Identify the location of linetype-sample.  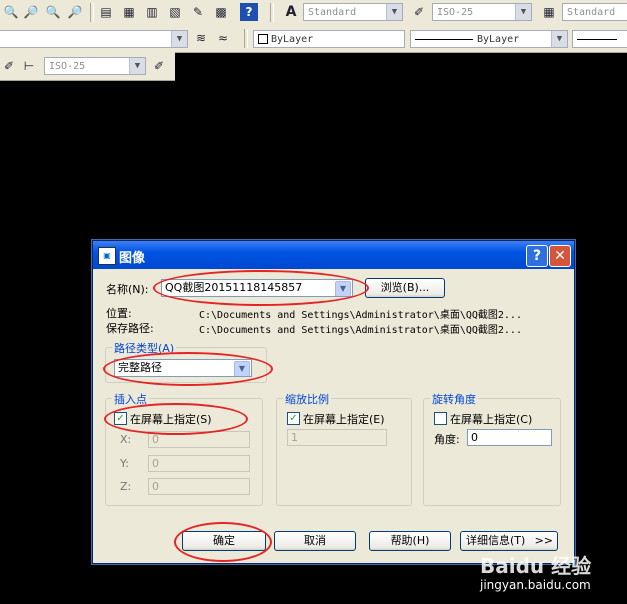
(444, 39).